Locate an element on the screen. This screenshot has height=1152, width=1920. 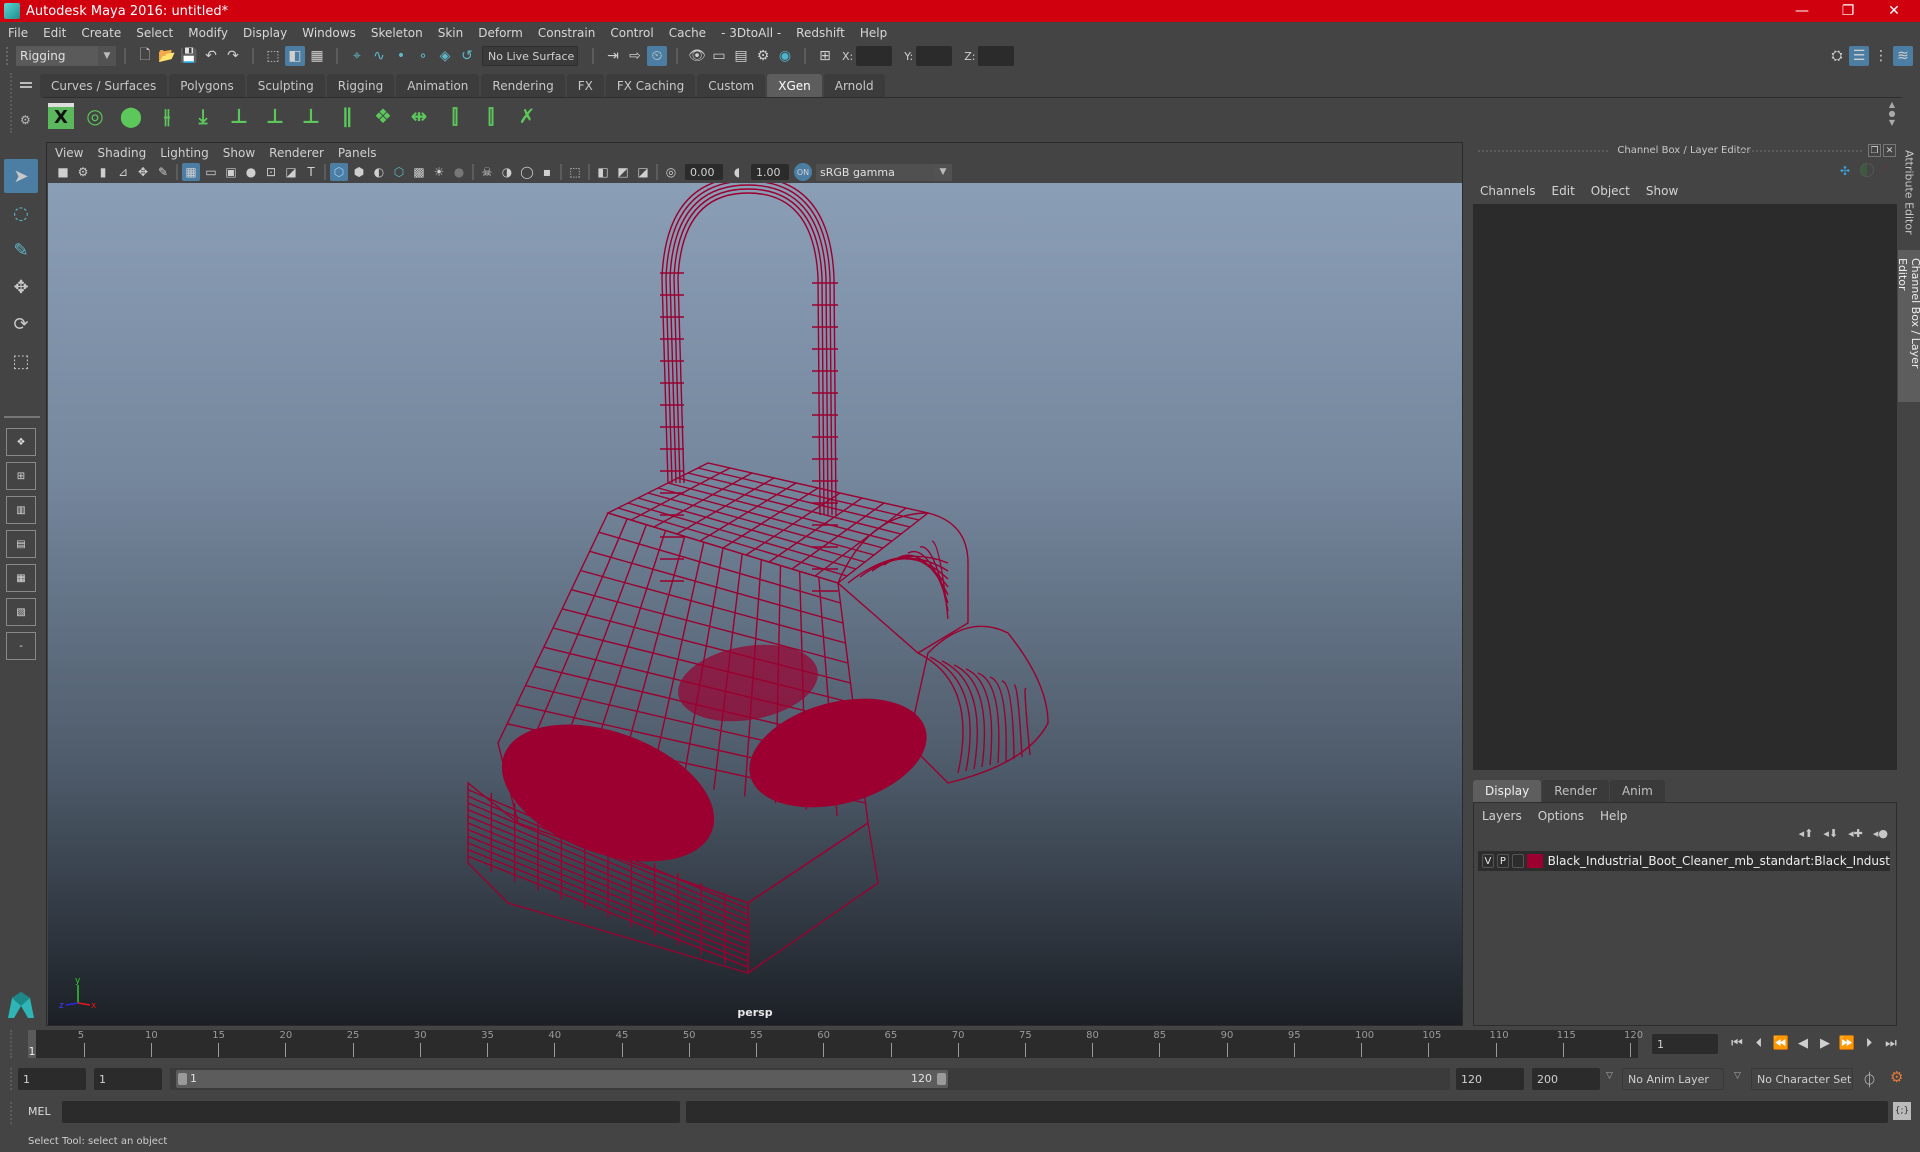
multisample-aa-icon: ◯ is located at coordinates (527, 172).